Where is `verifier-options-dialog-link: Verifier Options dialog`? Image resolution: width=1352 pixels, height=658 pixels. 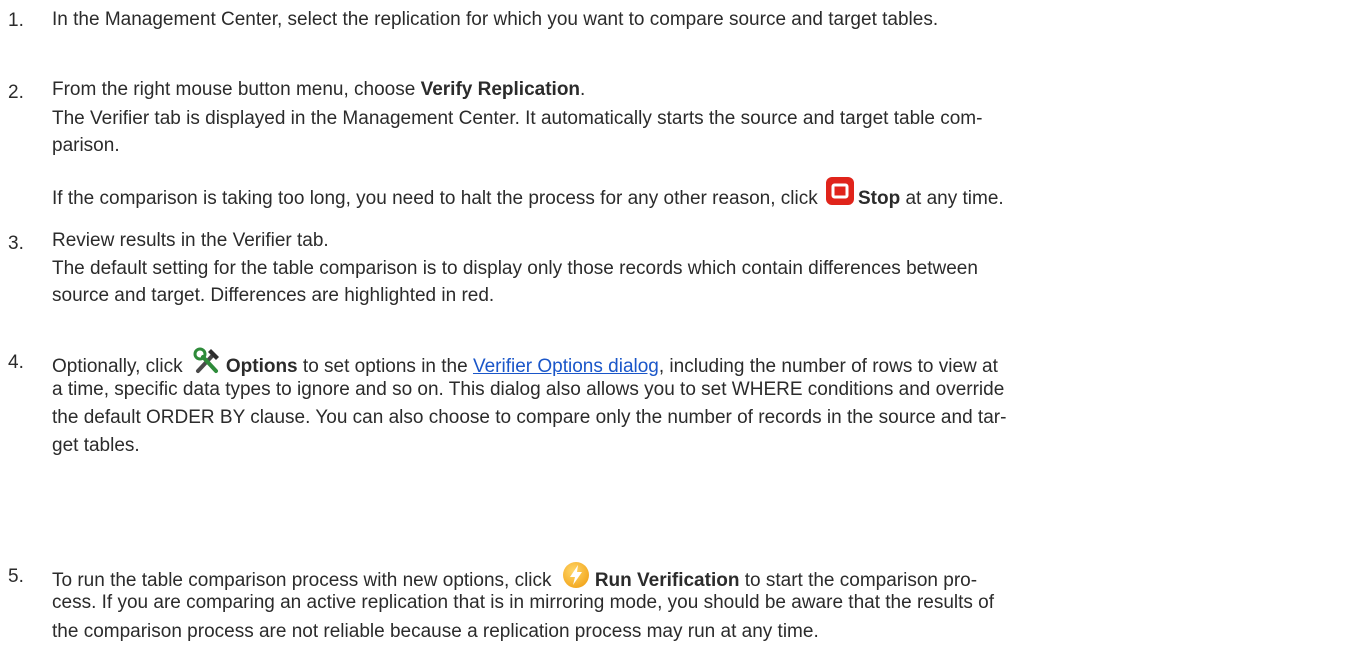
verifier-options-dialog-link: Verifier Options dialog is located at coordinates (566, 366).